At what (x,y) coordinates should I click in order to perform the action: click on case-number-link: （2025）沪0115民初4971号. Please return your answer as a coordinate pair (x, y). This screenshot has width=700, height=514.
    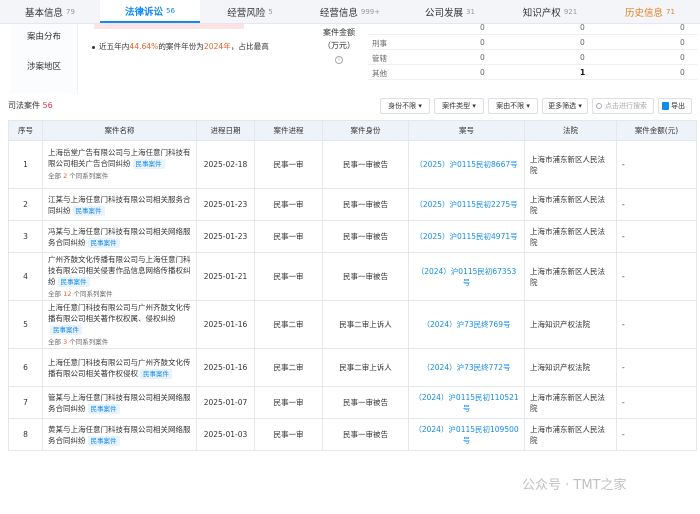
    Looking at the image, I should click on (466, 236).